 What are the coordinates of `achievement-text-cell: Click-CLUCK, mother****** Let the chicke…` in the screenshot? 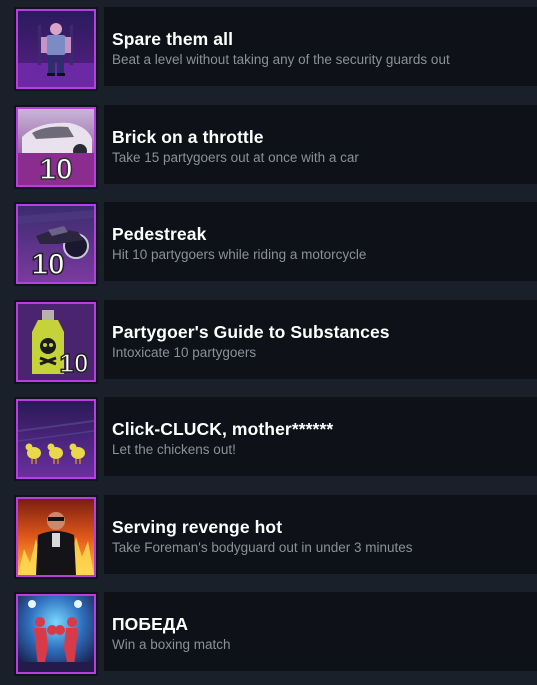 It's located at (320, 436).